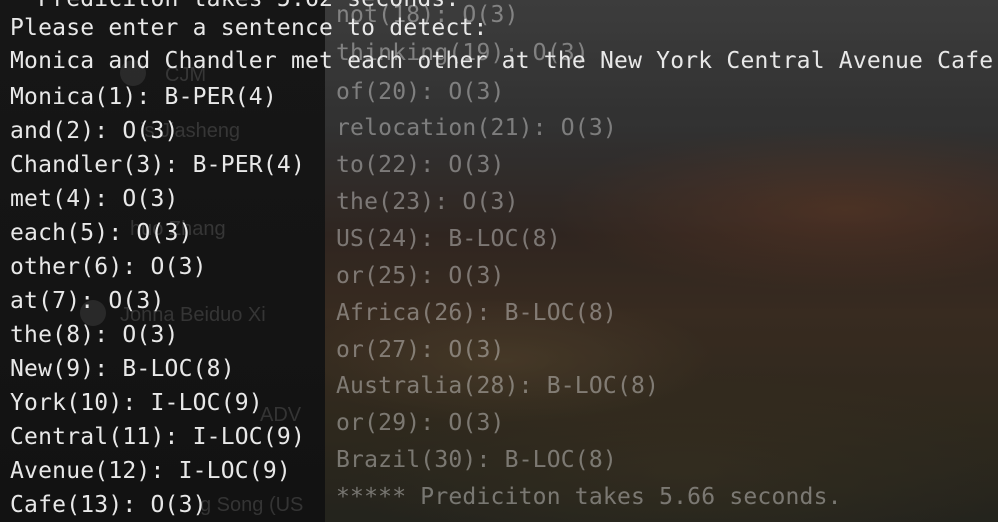 The height and width of the screenshot is (522, 998). Describe the element at coordinates (448, 239) in the screenshot. I see `previous-result-line: US(24): B-LOC(8)` at that location.